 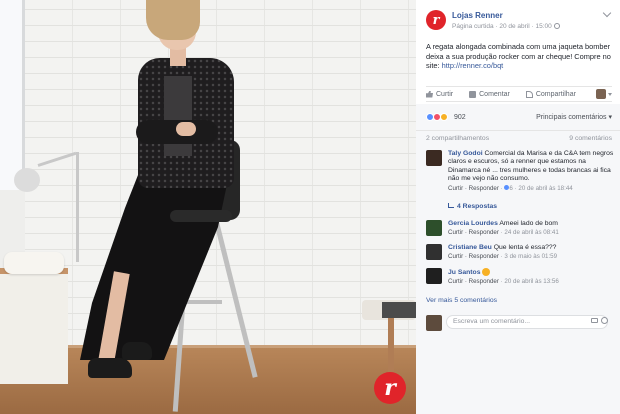 What do you see at coordinates (477, 206) in the screenshot?
I see `replies-label: 4 Respostas` at bounding box center [477, 206].